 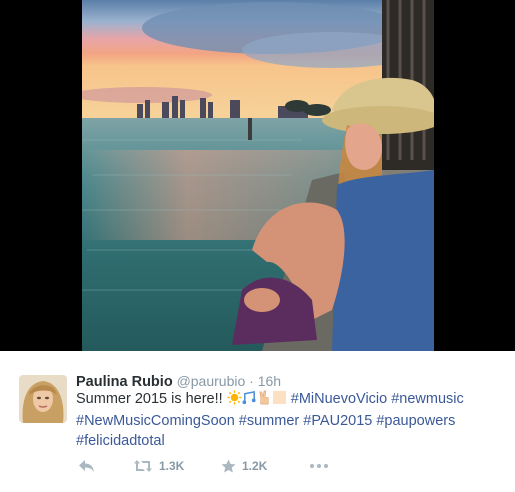 I want to click on author-name: Paulina Rubio, so click(x=124, y=382).